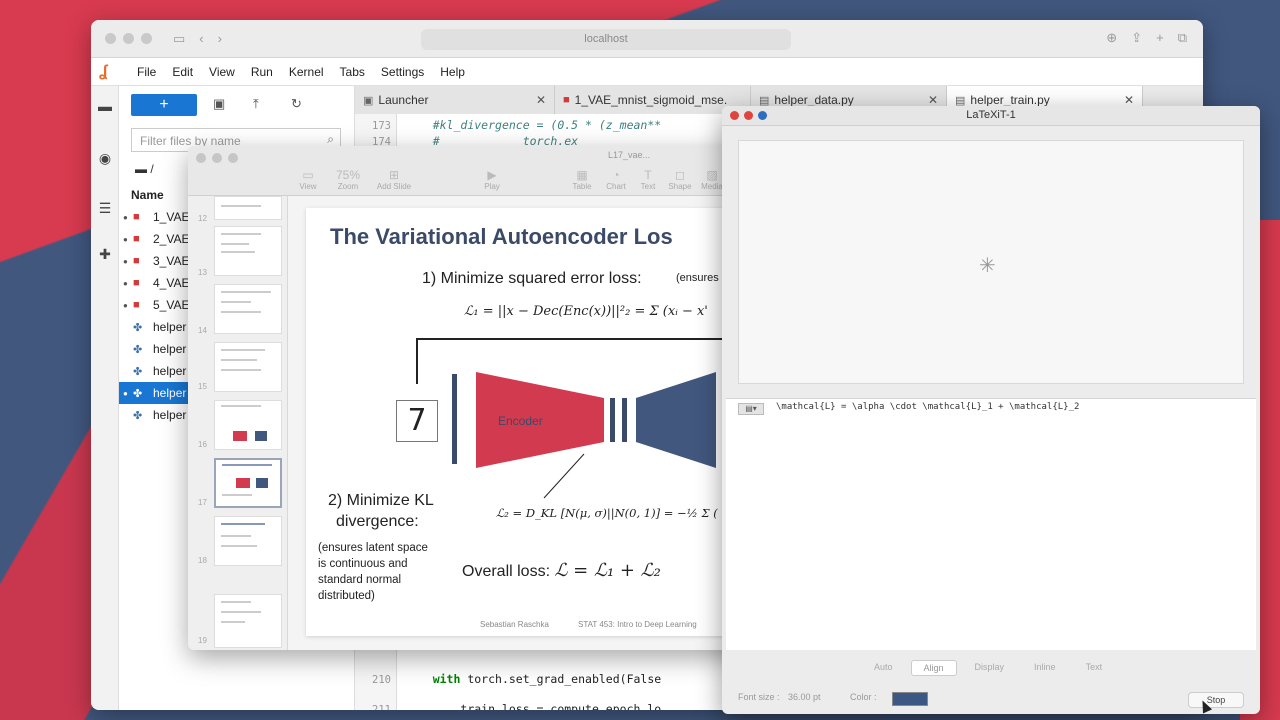 The image size is (1280, 720). Describe the element at coordinates (1010, 100) in the screenshot. I see `tab-label: helper_train.py` at that location.